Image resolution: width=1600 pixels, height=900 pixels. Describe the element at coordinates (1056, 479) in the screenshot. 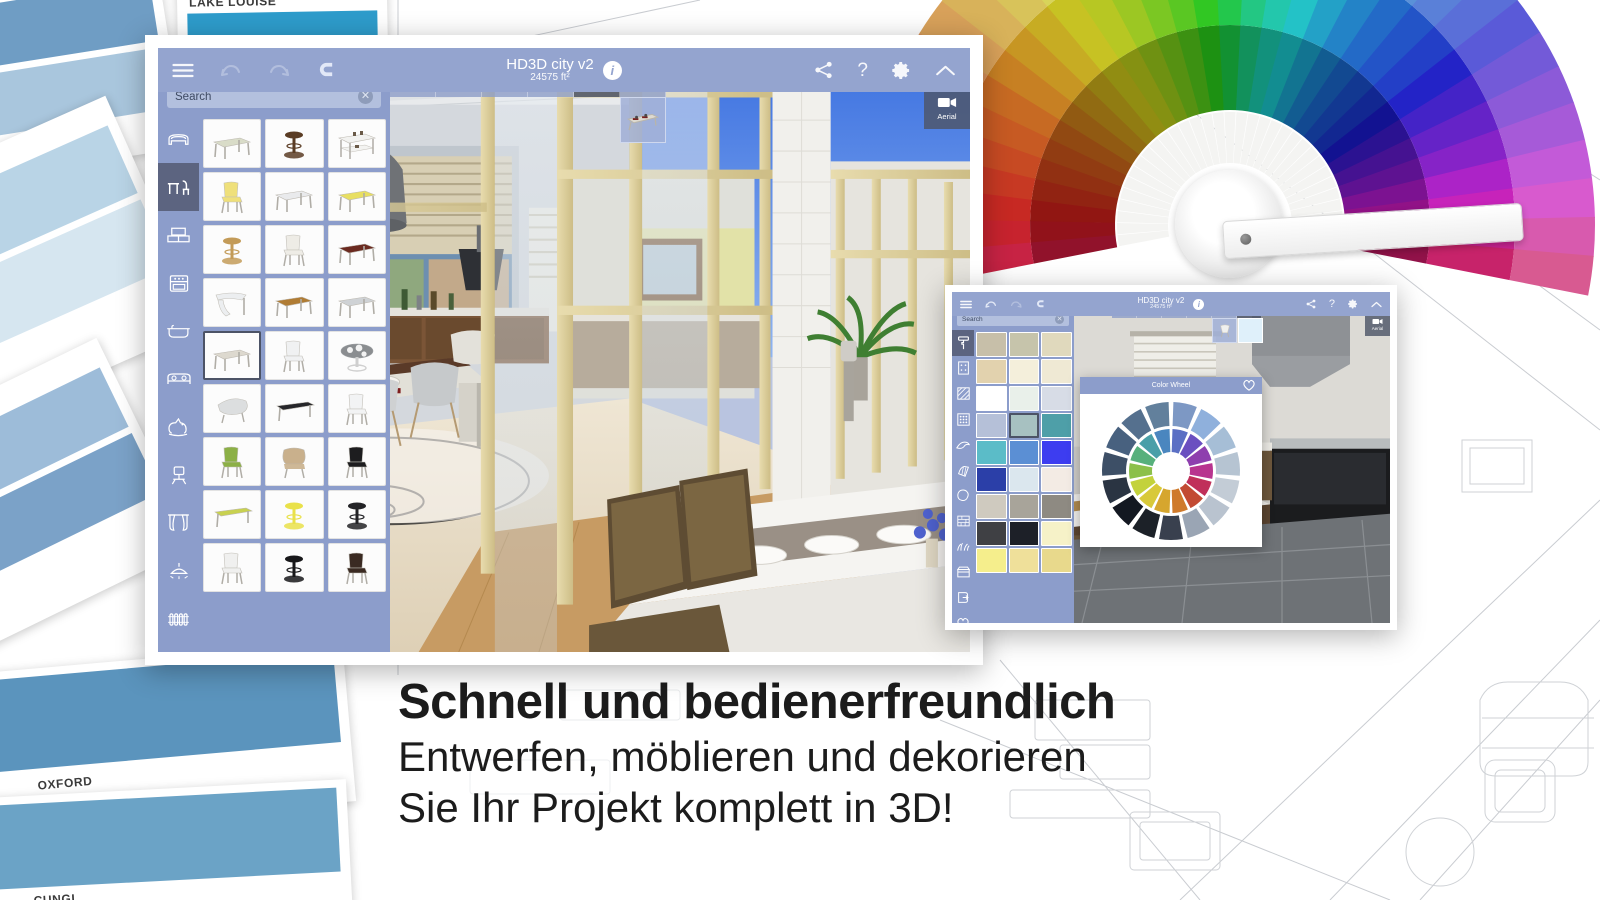

I see `texture-swatch-blush-white` at that location.